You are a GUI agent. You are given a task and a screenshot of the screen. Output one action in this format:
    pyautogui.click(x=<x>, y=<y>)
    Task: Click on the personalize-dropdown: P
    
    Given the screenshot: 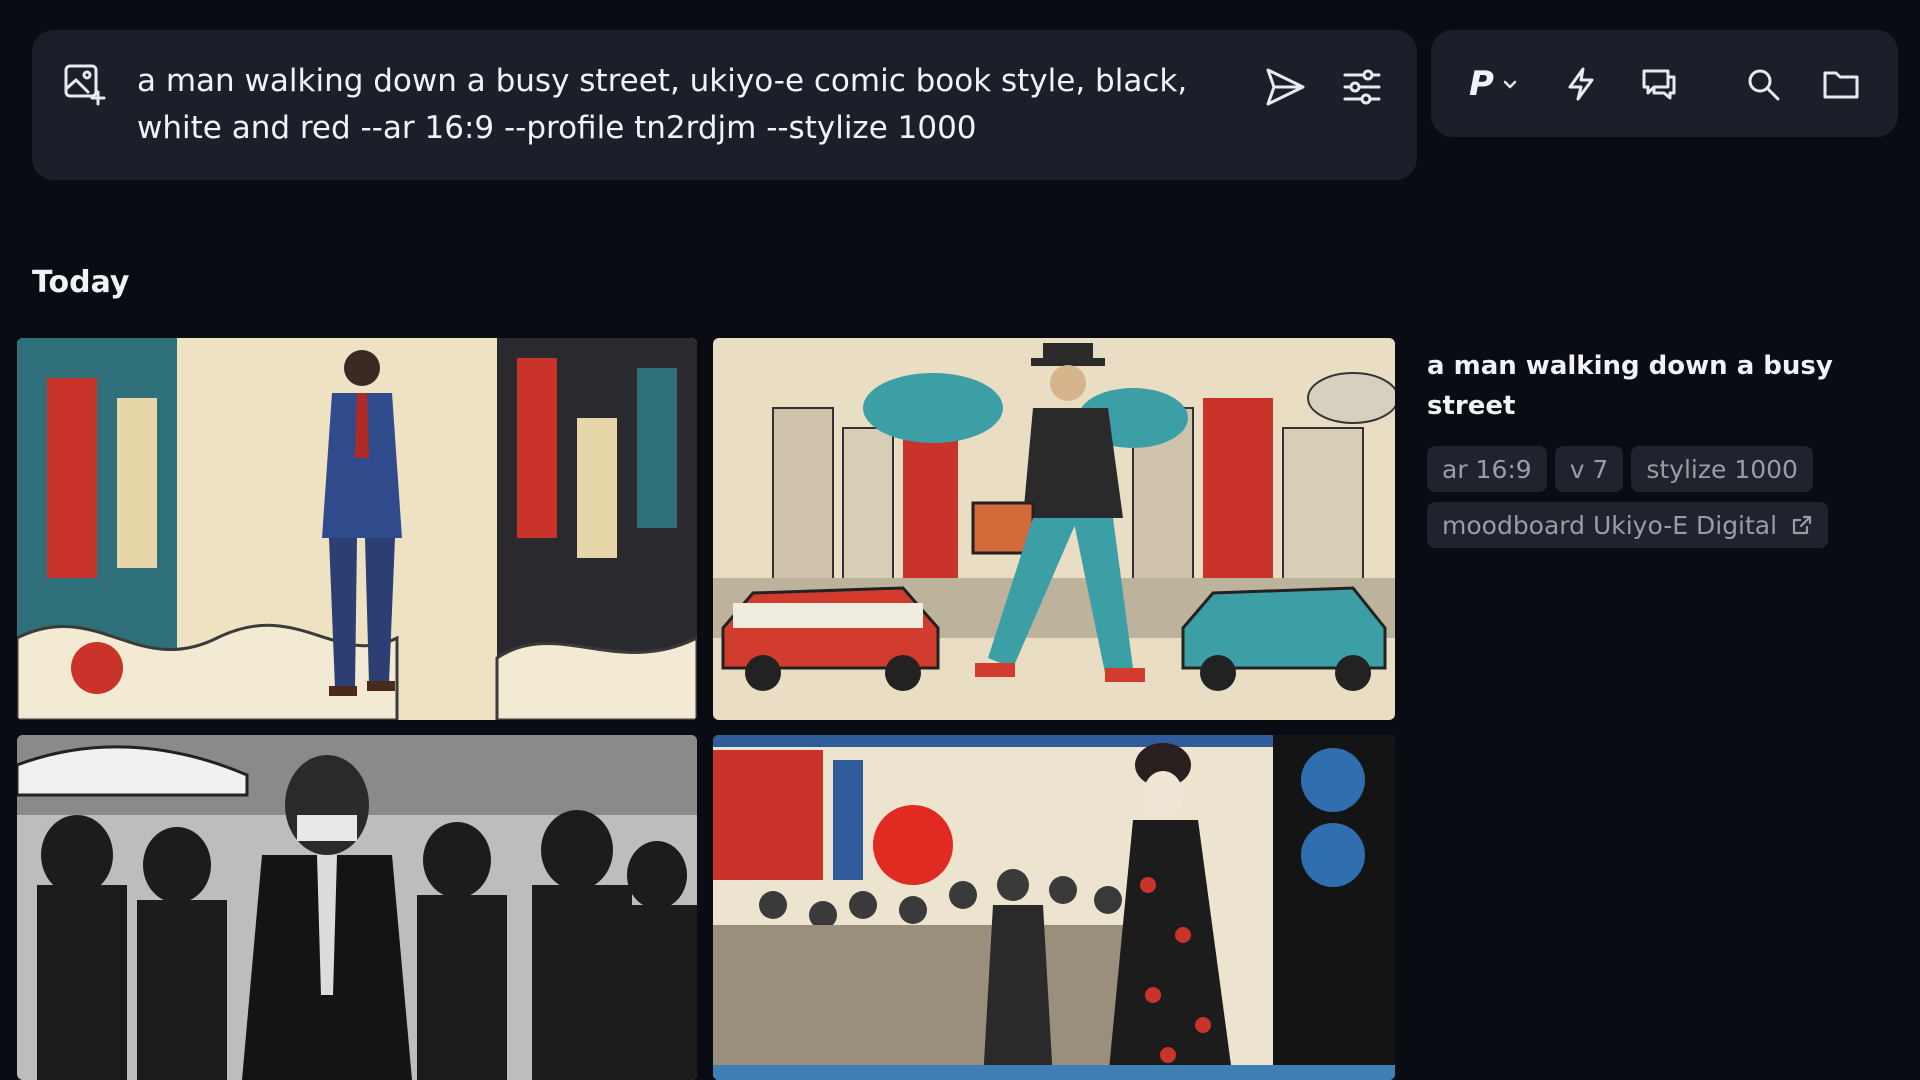 What is the action you would take?
    pyautogui.click(x=1494, y=84)
    